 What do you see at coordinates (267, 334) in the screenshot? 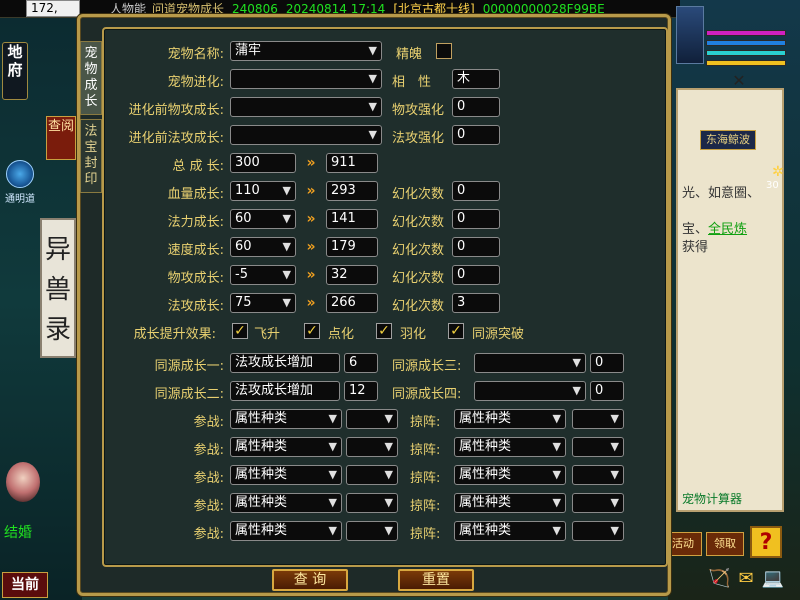
I see `feisheng-label: 飞升` at bounding box center [267, 334].